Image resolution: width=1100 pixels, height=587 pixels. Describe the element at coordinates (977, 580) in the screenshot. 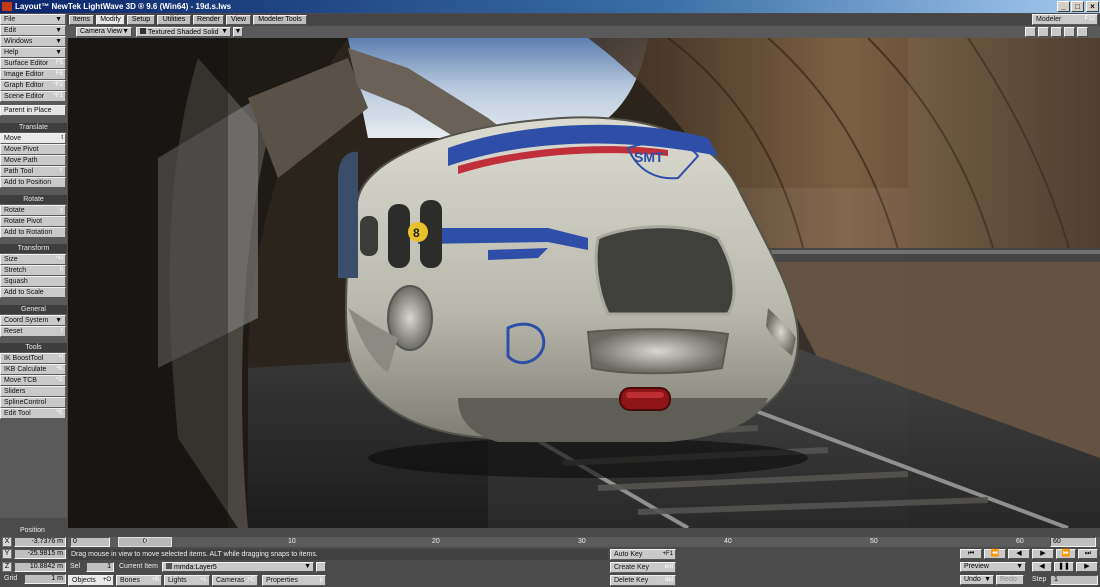

I see `undo-dropdown: Undo ▼` at that location.